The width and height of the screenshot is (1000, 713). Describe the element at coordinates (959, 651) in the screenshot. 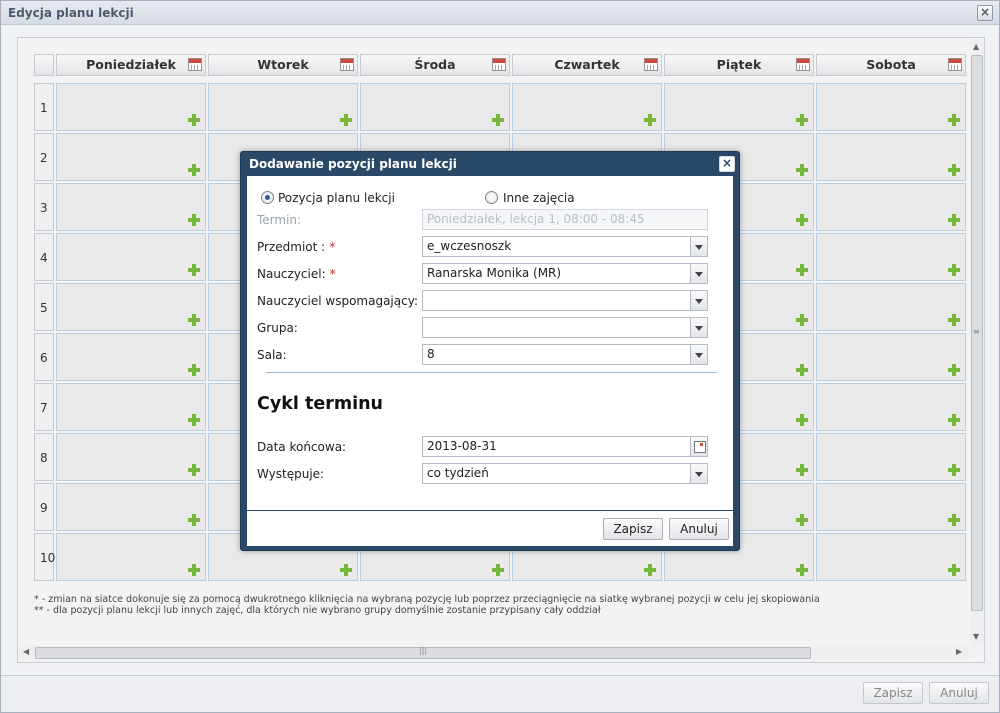

I see `scroll-right-icon: ▶` at that location.